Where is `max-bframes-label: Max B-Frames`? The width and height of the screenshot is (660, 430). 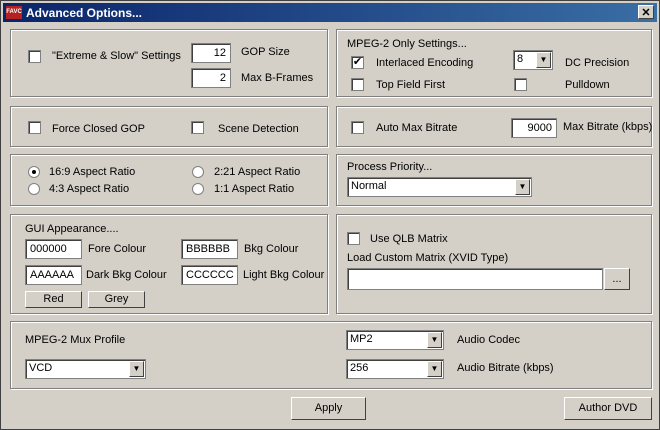
max-bframes-label: Max B-Frames is located at coordinates (277, 78).